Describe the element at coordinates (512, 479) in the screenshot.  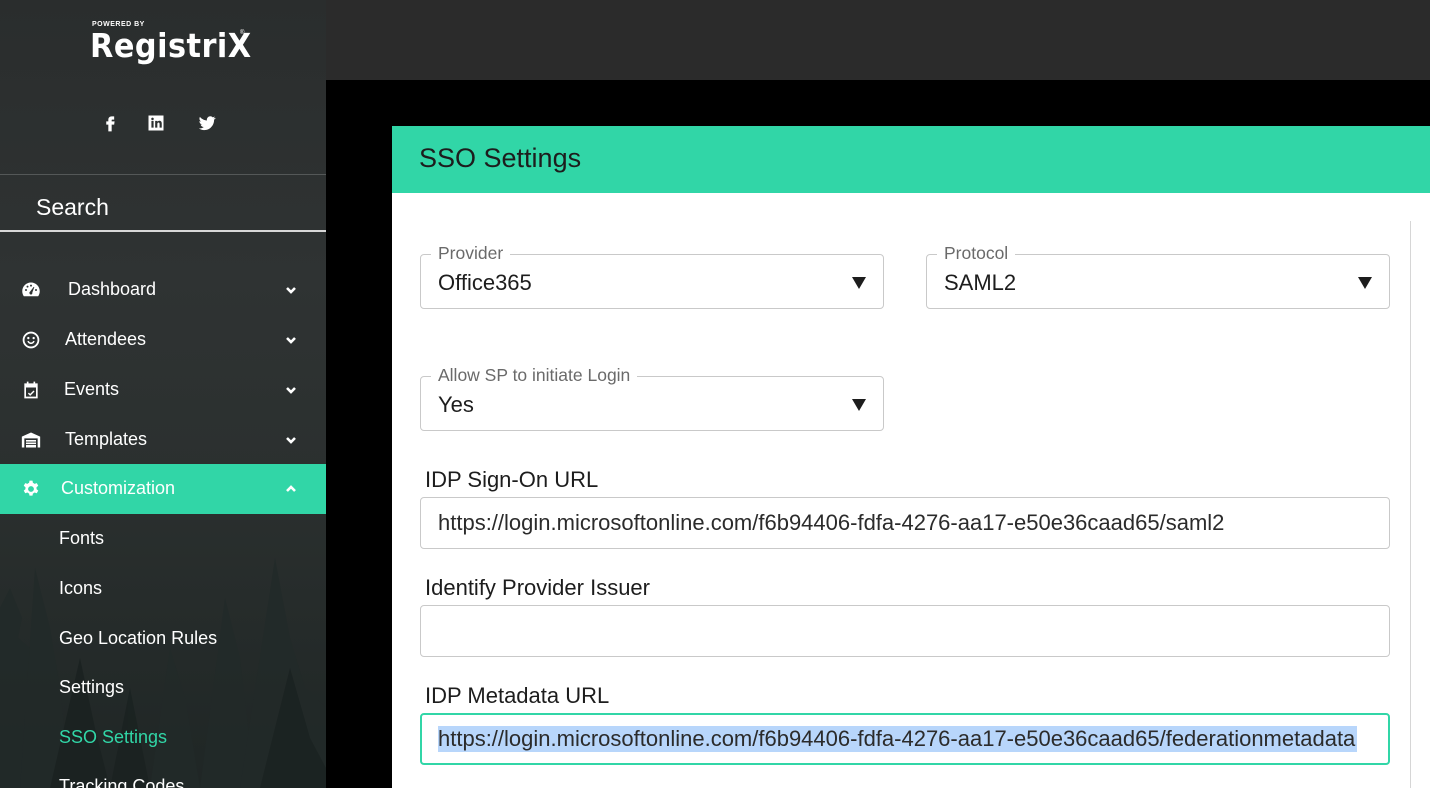
I see `idp-signon-label: IDP Sign-On URL` at that location.